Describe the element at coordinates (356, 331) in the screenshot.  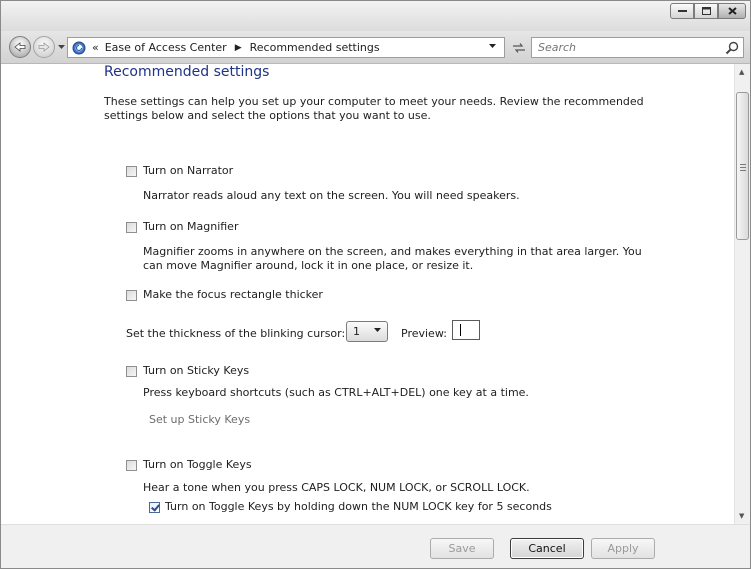
I see `cursor-thickness-value: 1` at that location.